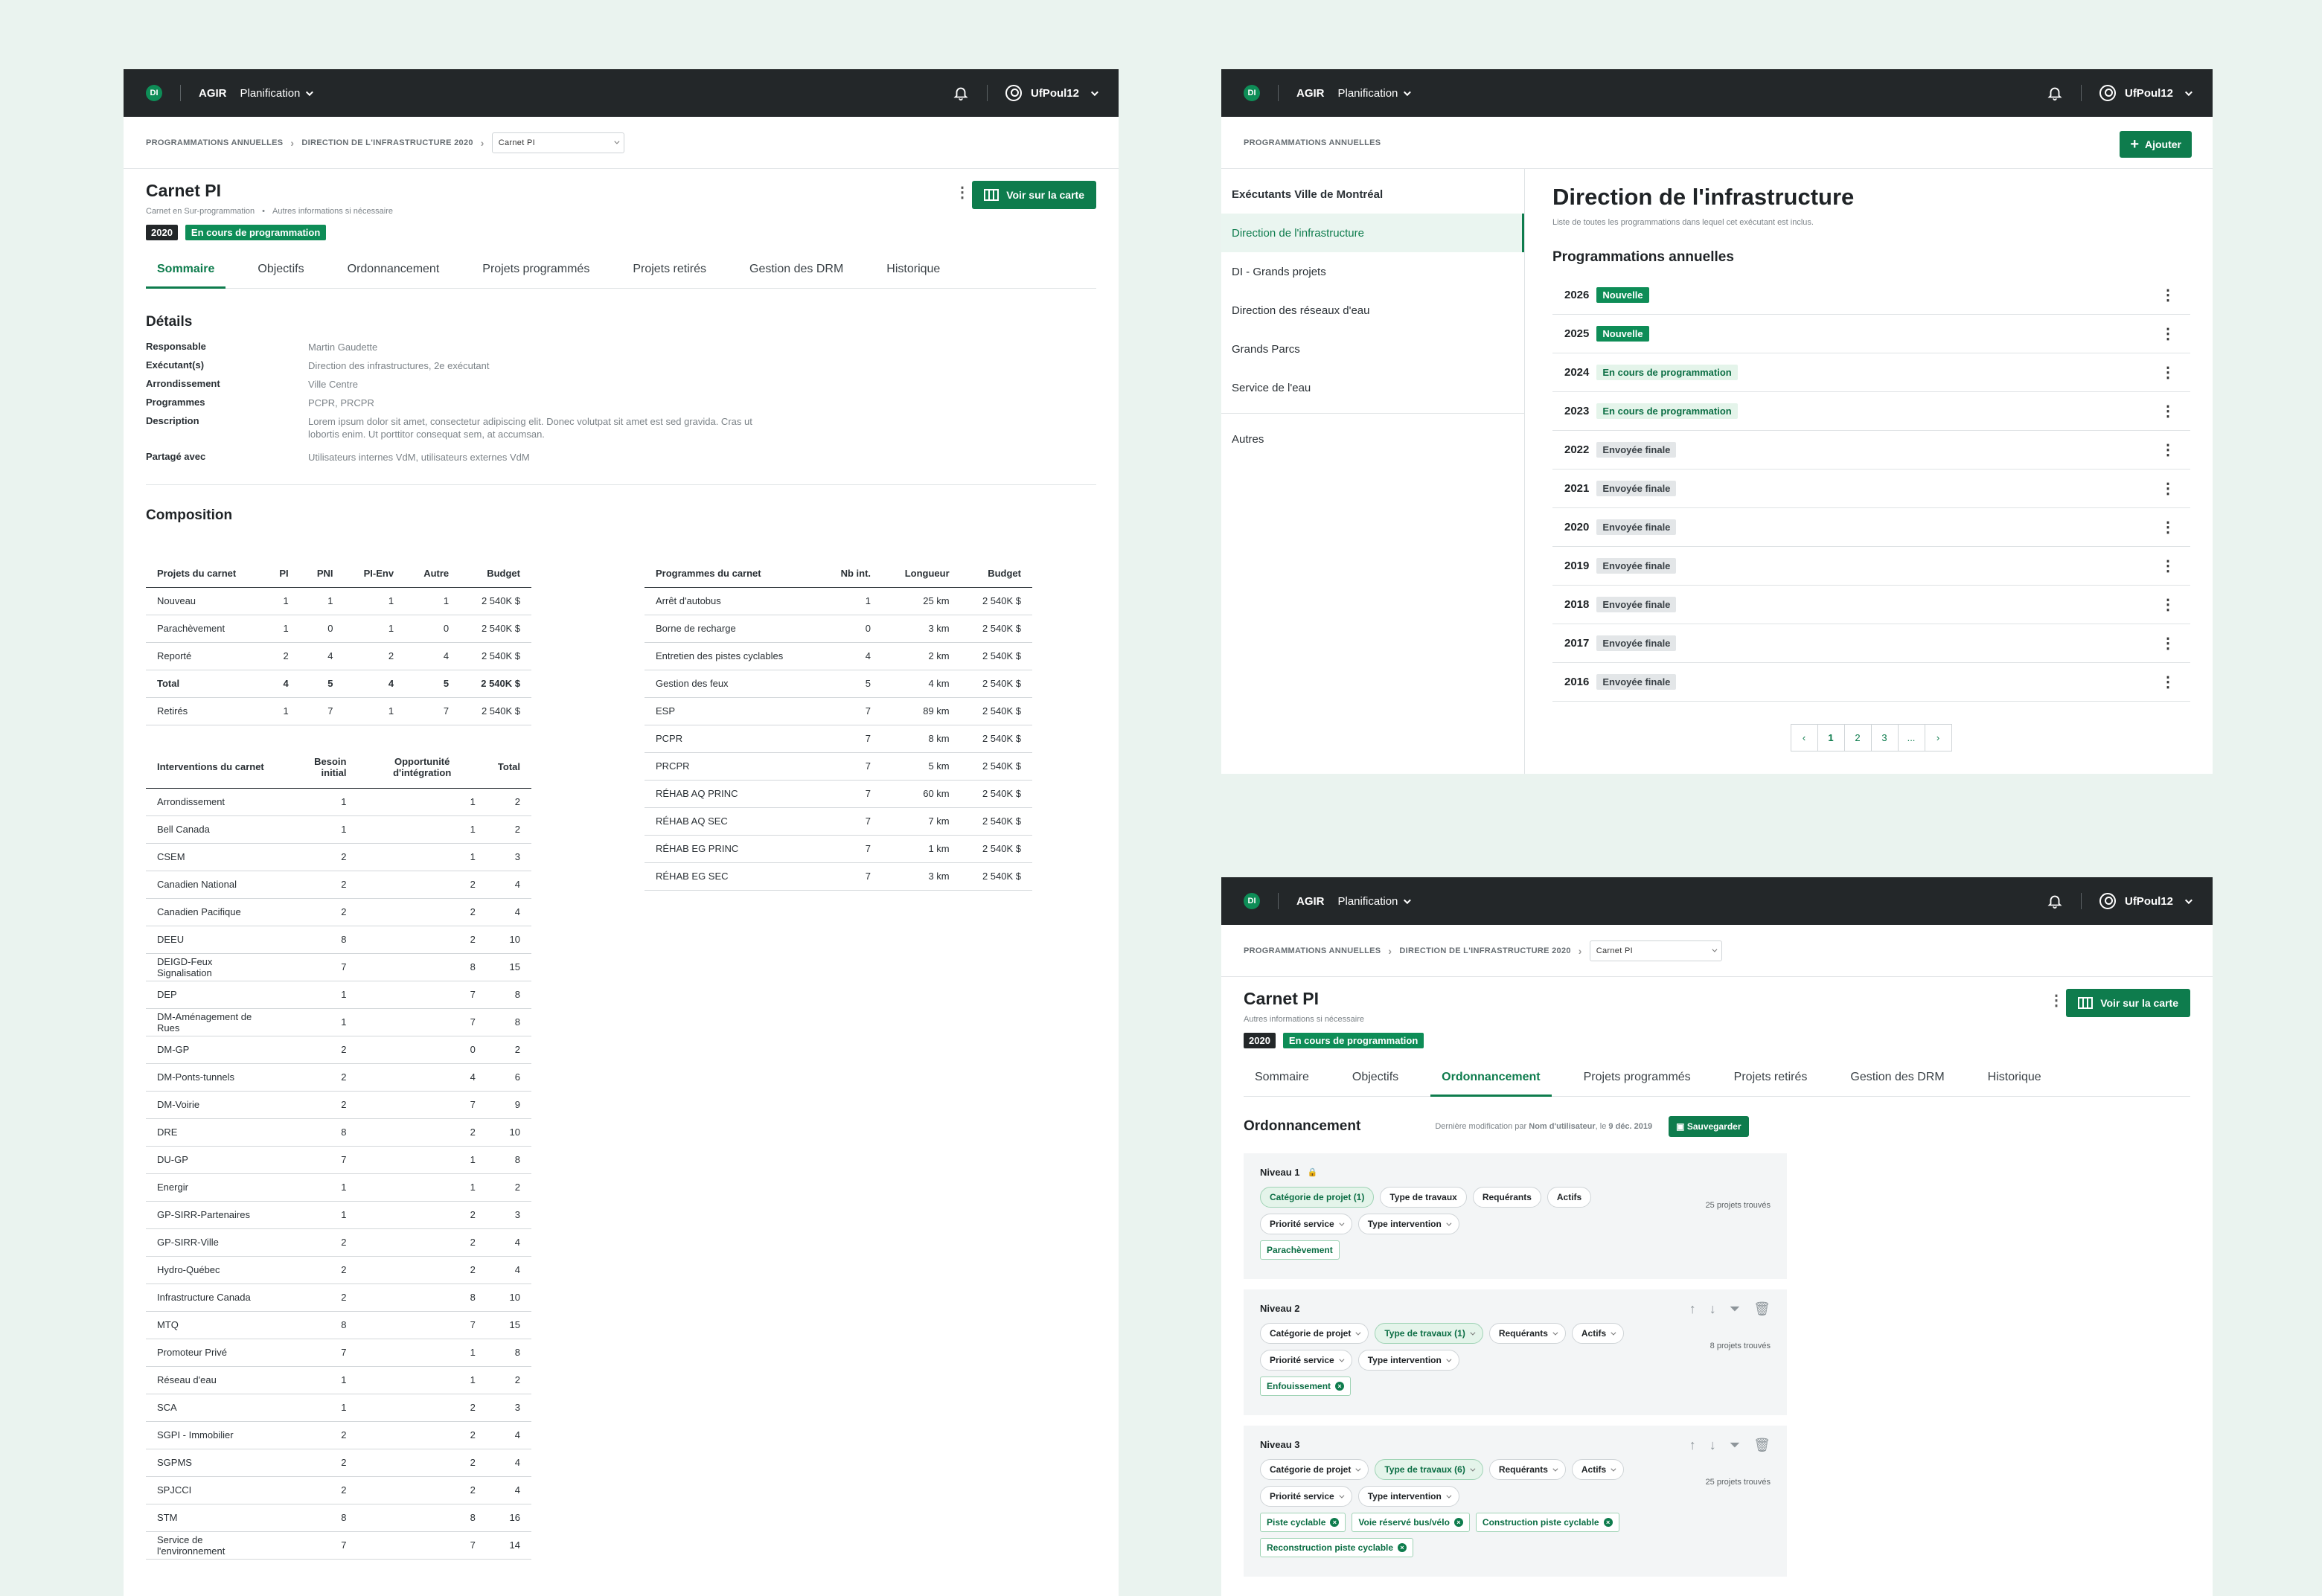 The image size is (2322, 1596). Describe the element at coordinates (1372, 233) in the screenshot. I see `sidebar-item-direction-de-l-infrastructure: Direction de l'infrastructure` at that location.